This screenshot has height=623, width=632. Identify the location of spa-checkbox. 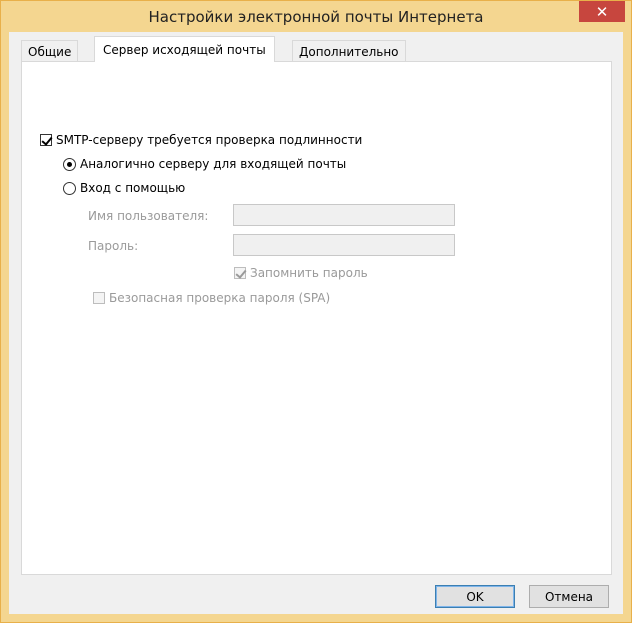
(99, 298).